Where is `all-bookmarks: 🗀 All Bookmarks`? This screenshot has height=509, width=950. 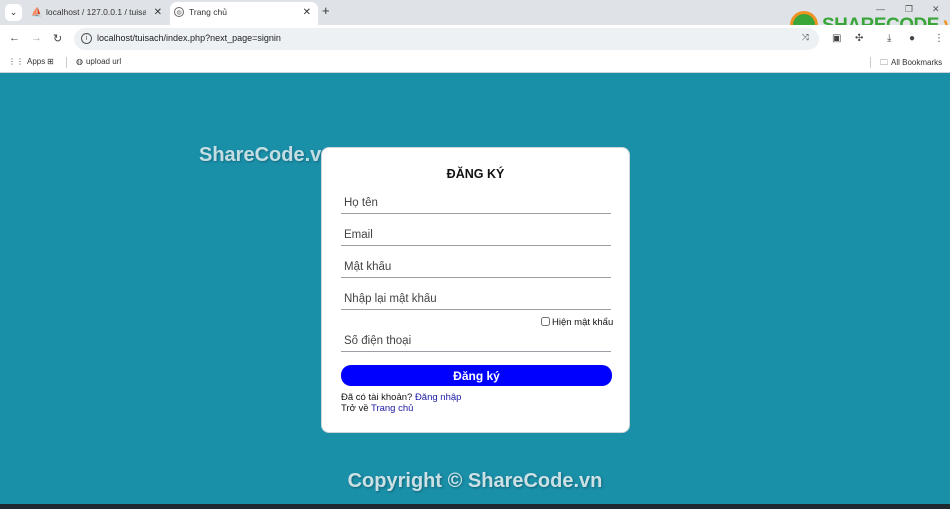 all-bookmarks: 🗀 All Bookmarks is located at coordinates (911, 64).